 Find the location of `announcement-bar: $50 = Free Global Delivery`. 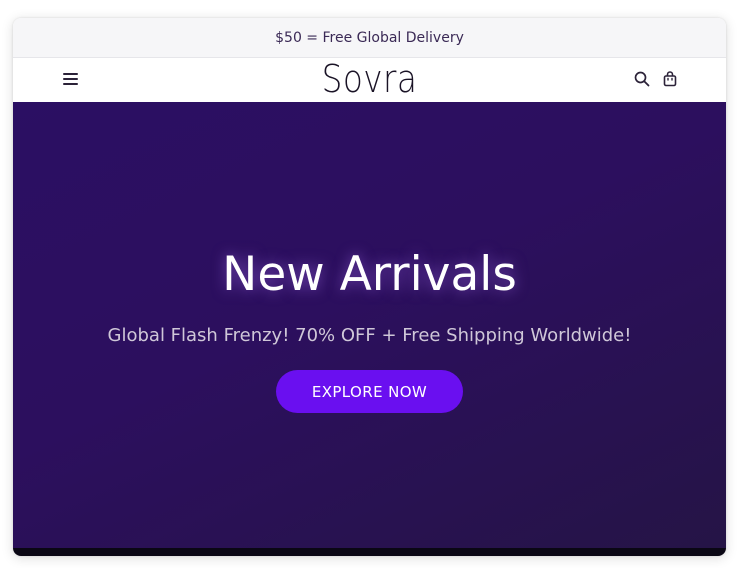

announcement-bar: $50 = Free Global Delivery is located at coordinates (369, 38).